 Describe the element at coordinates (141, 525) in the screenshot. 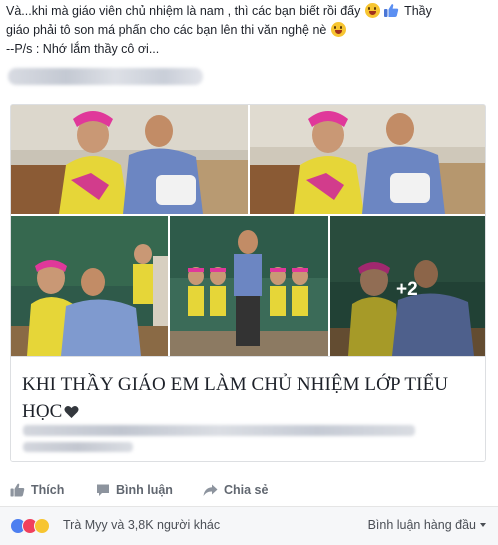

I see `reactions-summary: Trà Myy và 3,8K người khác` at that location.